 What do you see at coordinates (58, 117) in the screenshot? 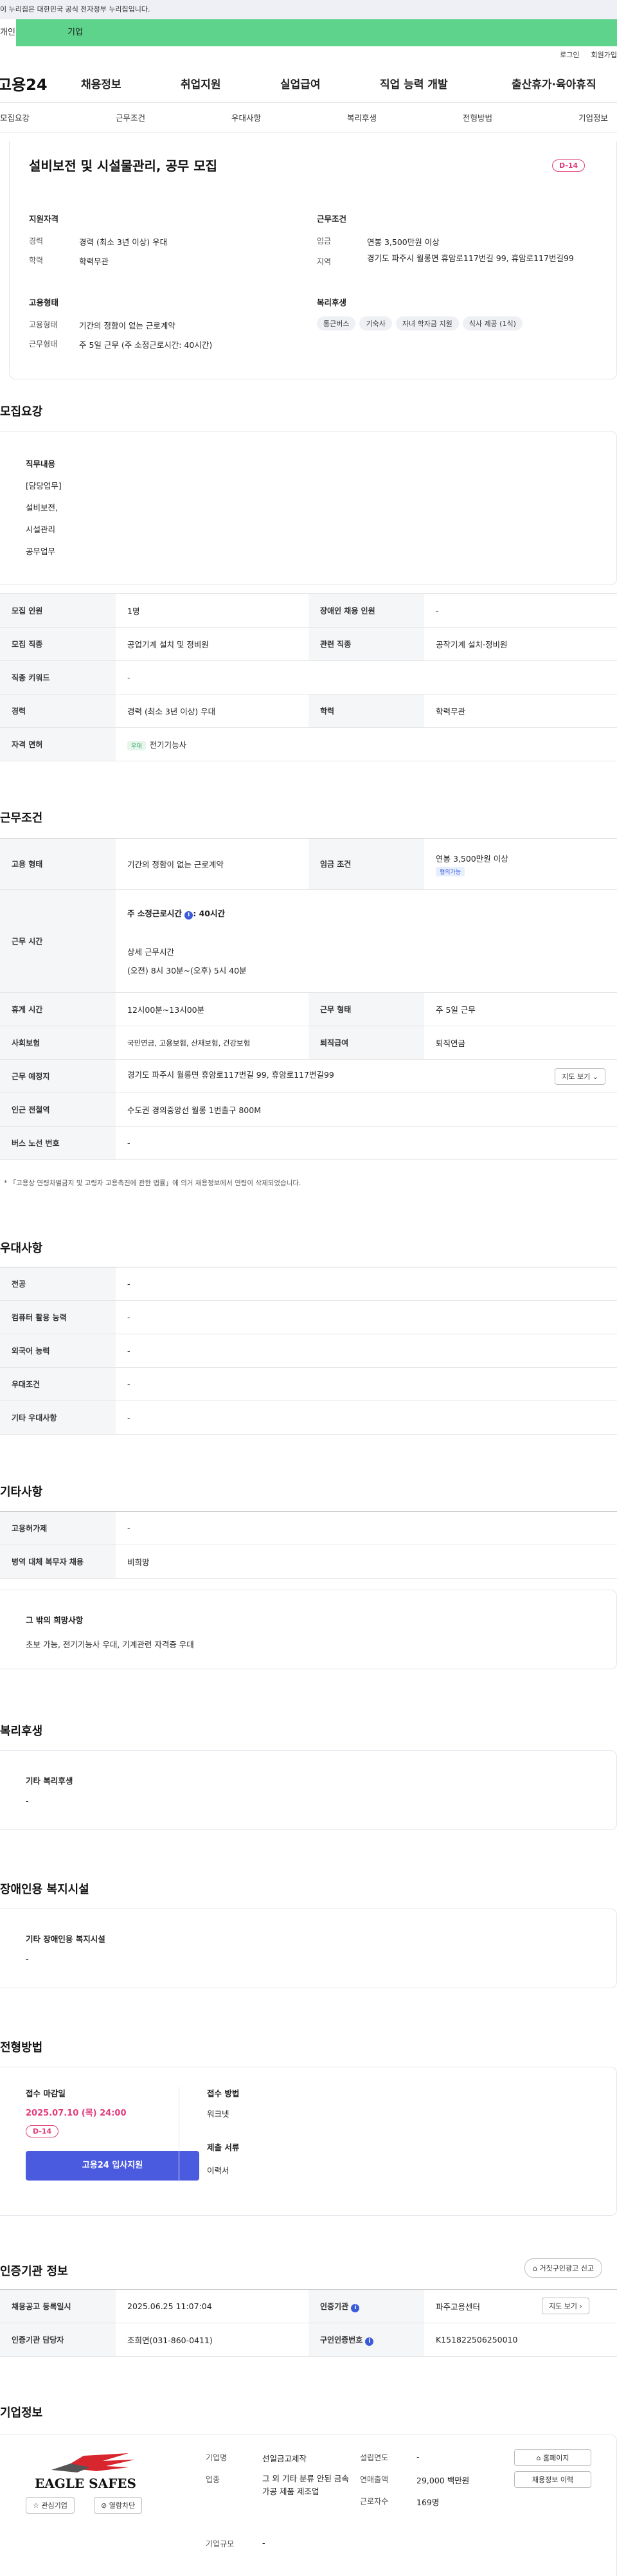
I see `snb-recruit: 모집요강` at bounding box center [58, 117].